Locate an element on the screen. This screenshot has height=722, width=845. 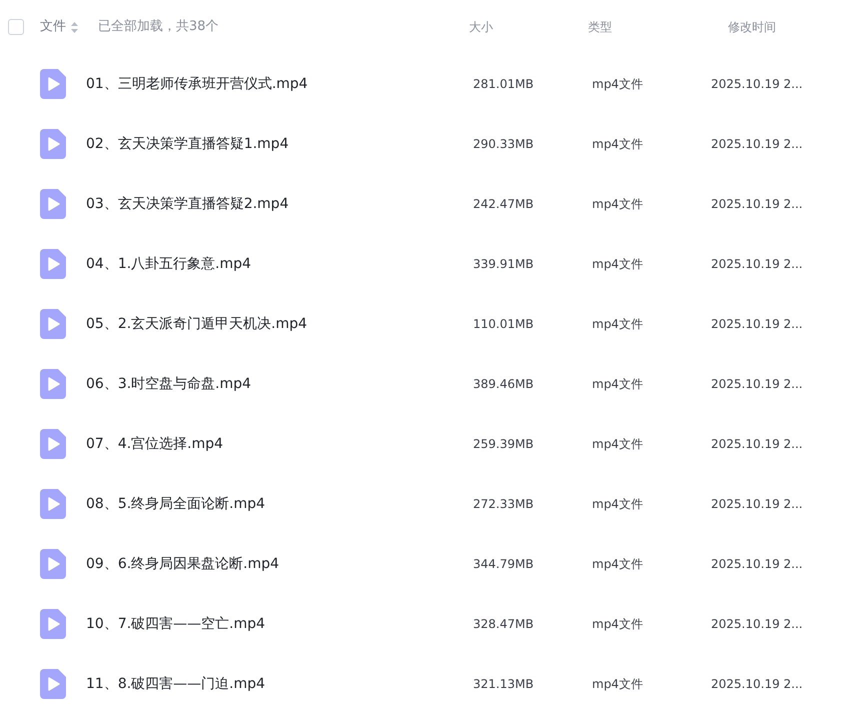
file-size: 339.91MB is located at coordinates (504, 264).